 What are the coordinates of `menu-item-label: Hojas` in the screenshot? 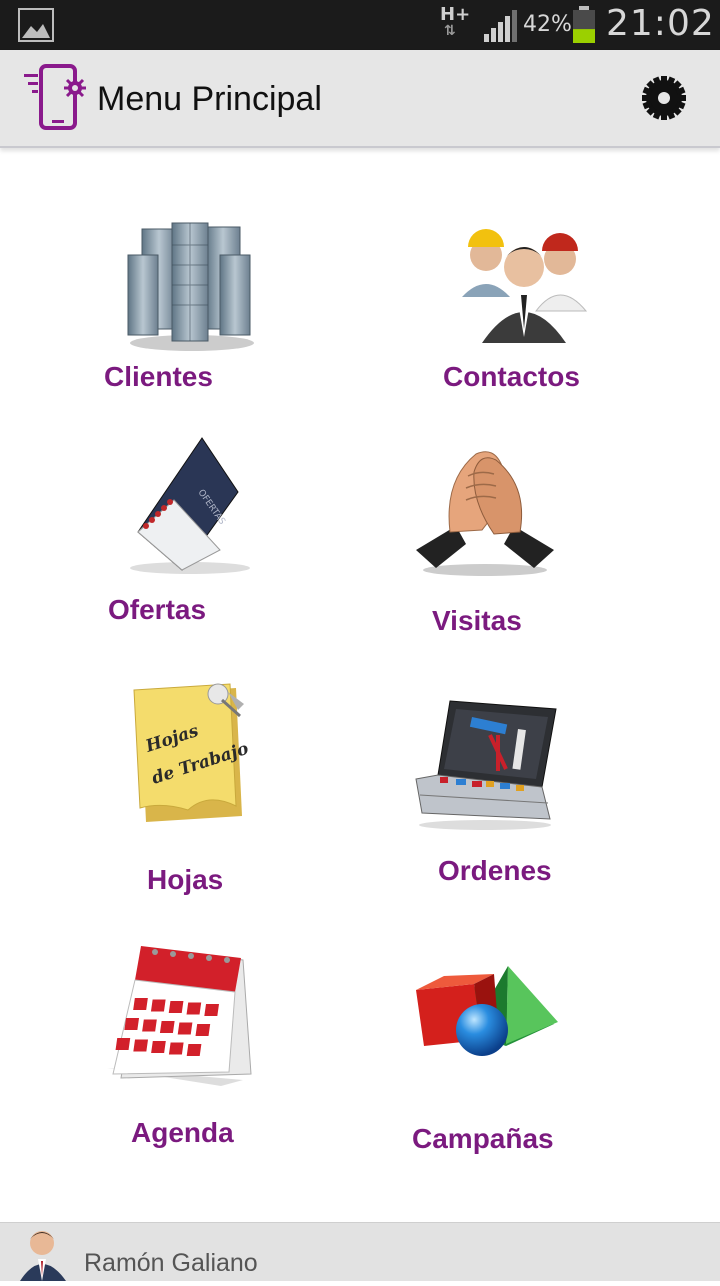 It's located at (185, 880).